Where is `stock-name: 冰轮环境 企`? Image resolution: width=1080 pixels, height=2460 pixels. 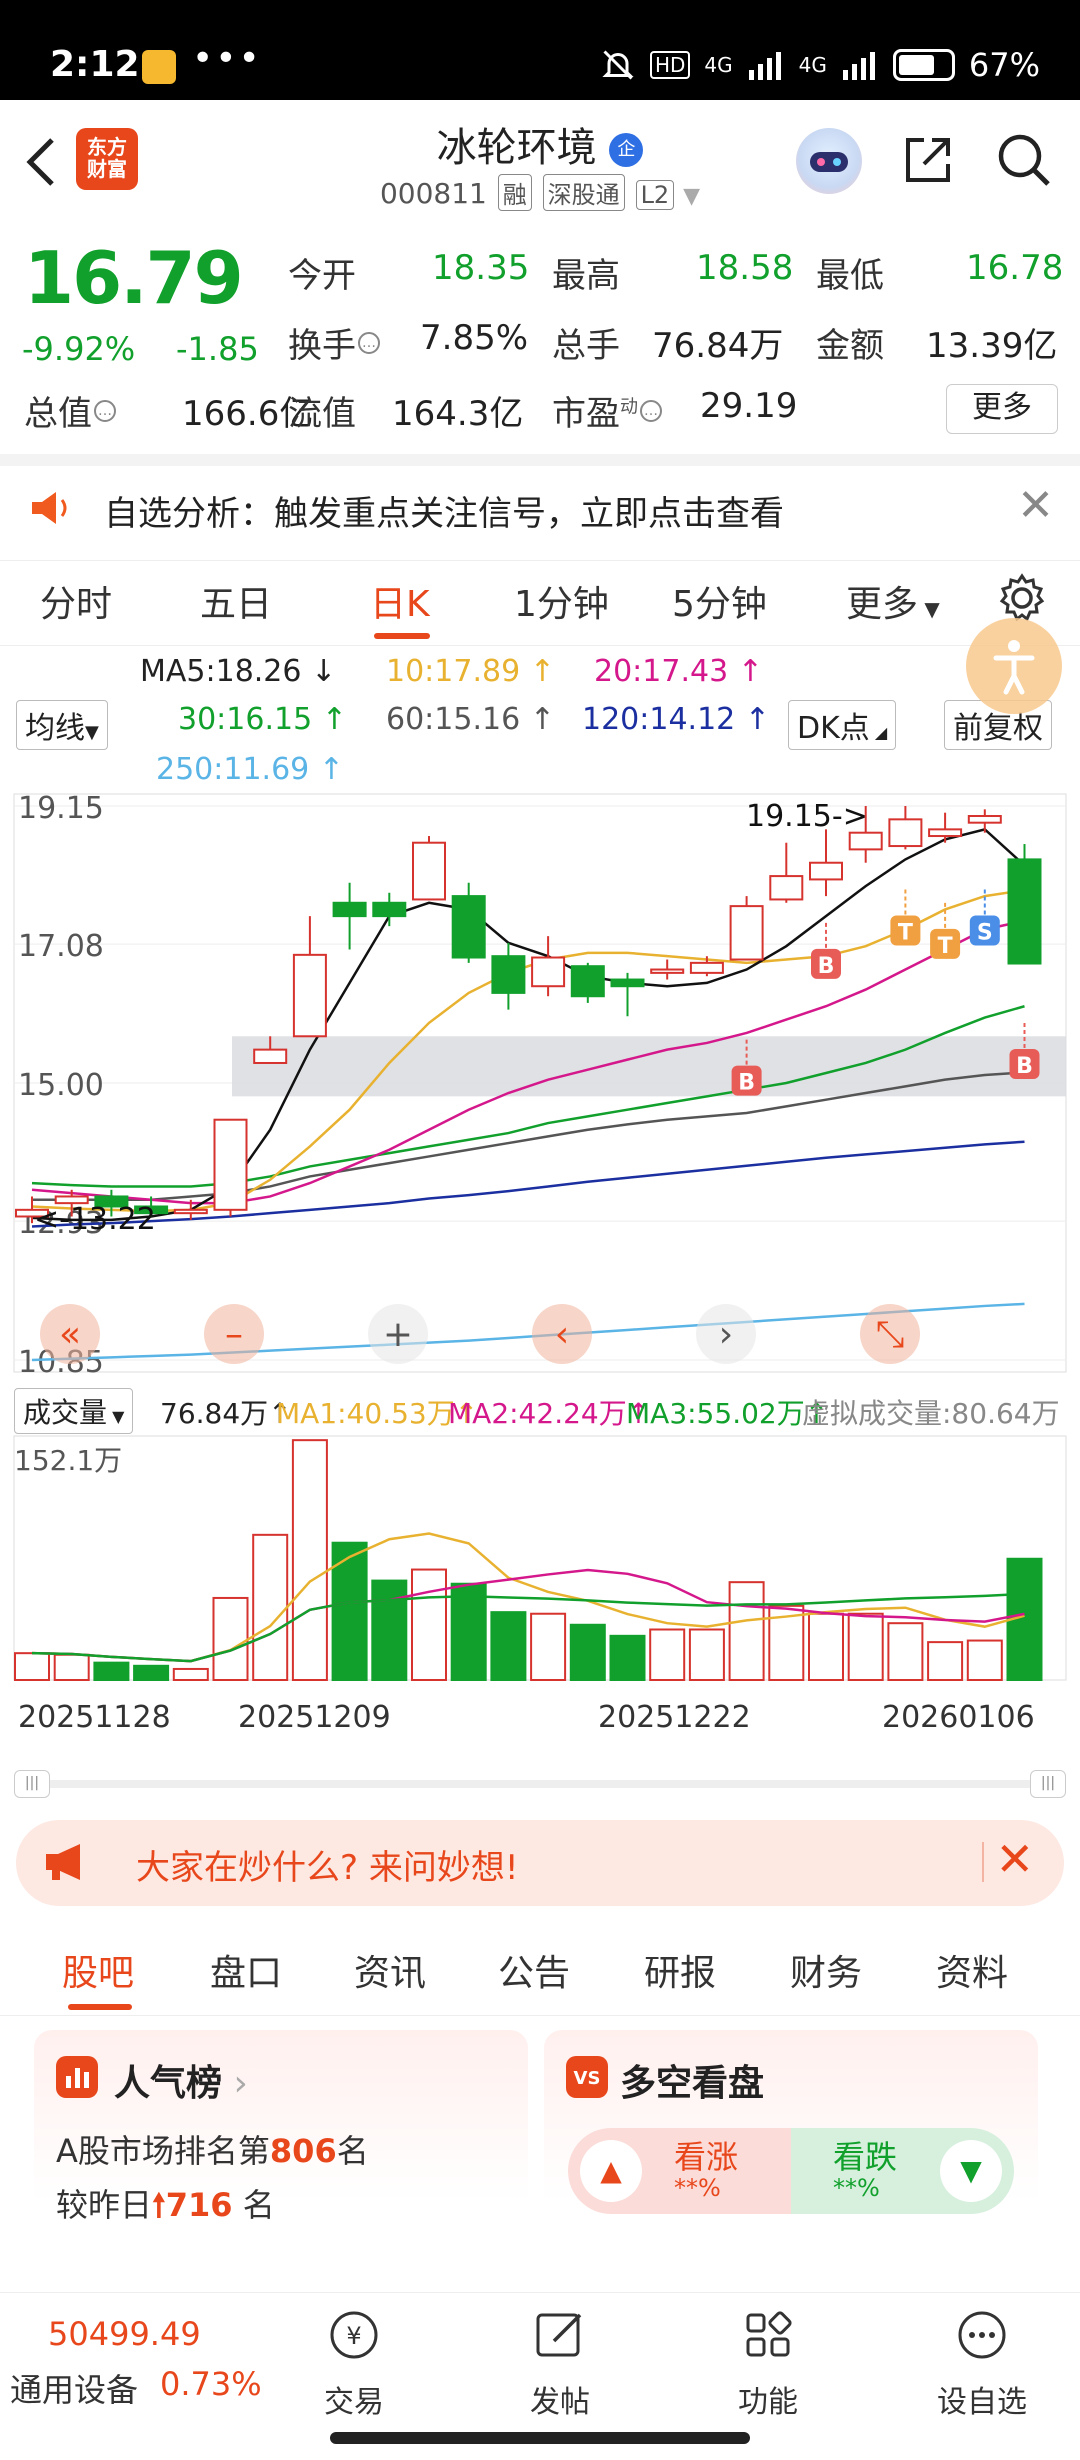 stock-name: 冰轮环境 企 is located at coordinates (540, 144).